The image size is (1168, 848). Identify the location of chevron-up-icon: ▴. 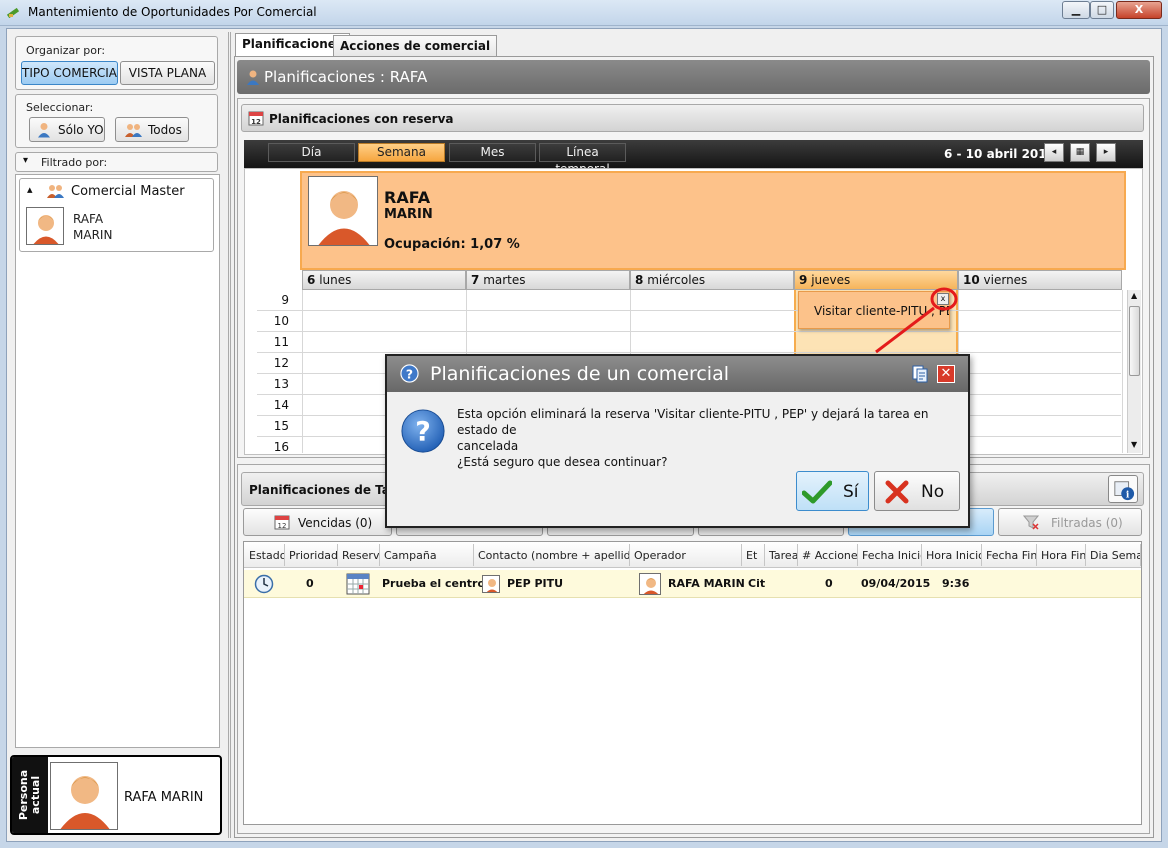
(30, 189).